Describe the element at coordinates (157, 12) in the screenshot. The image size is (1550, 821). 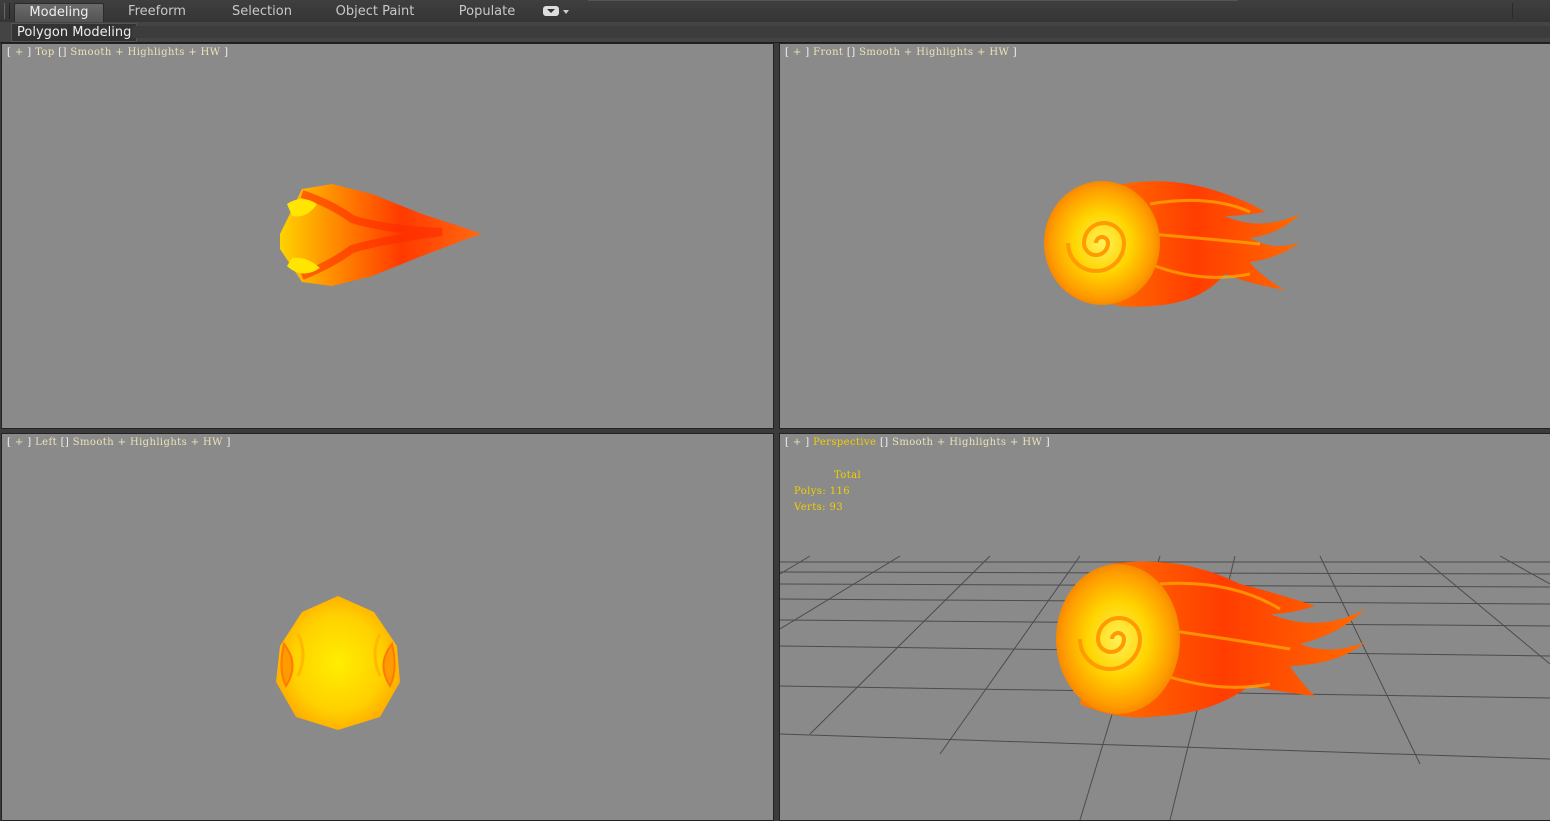
I see `tab-freeform: Freeform` at that location.